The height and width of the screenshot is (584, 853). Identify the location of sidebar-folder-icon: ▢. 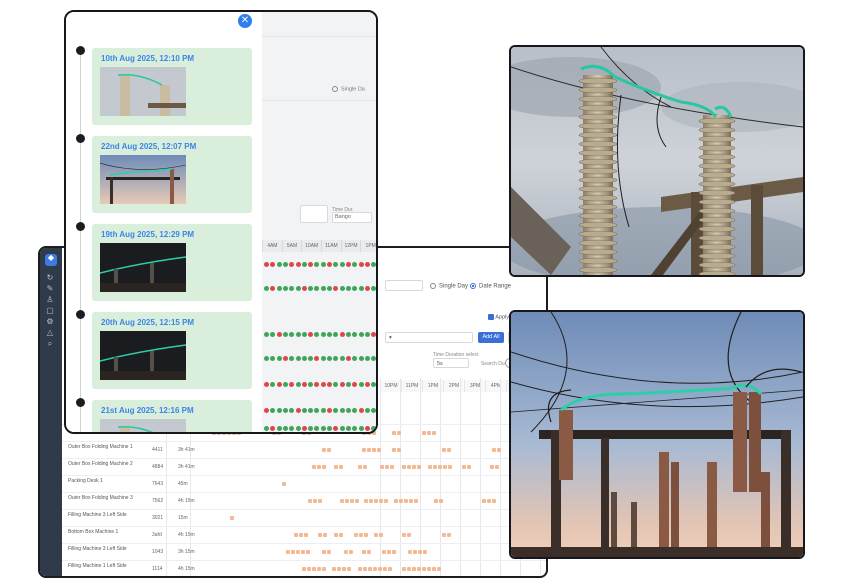
(50, 311).